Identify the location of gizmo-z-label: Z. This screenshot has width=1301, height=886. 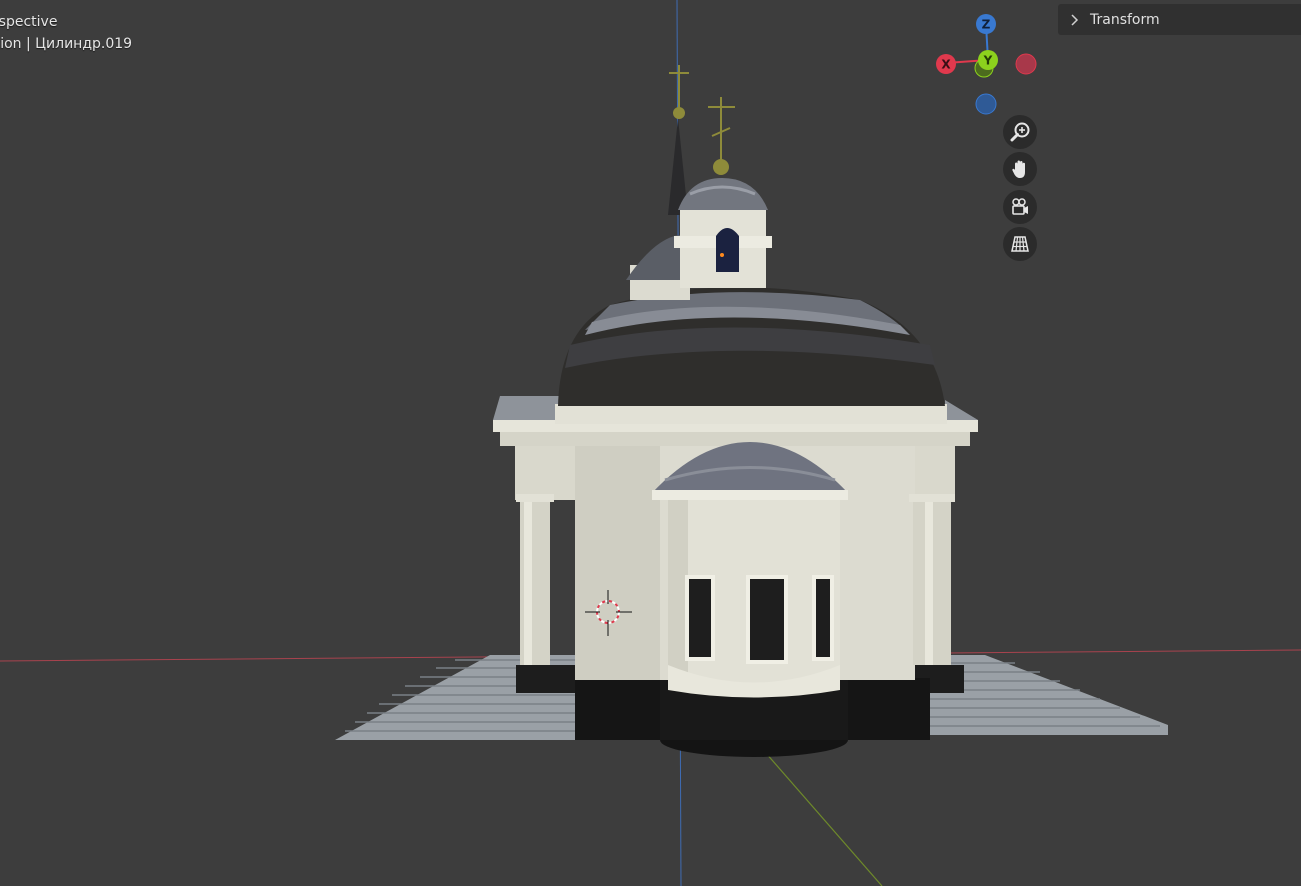
(986, 25).